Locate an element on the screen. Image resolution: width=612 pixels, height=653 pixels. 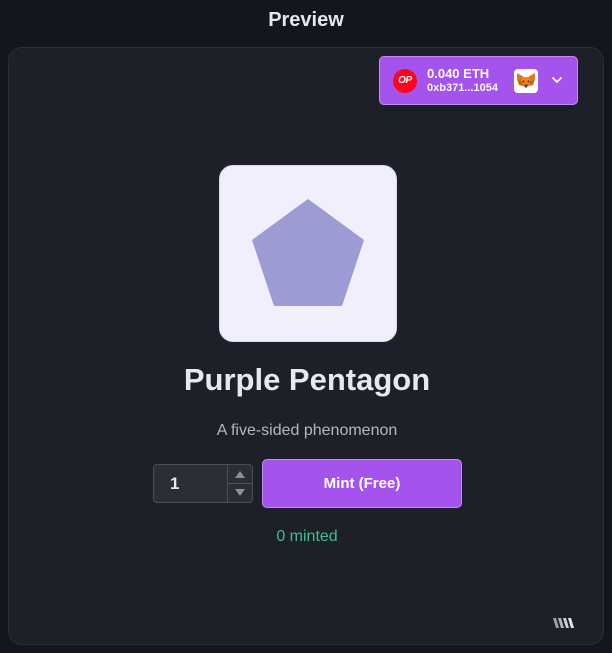
quantity-stepper: 1 is located at coordinates (203, 483).